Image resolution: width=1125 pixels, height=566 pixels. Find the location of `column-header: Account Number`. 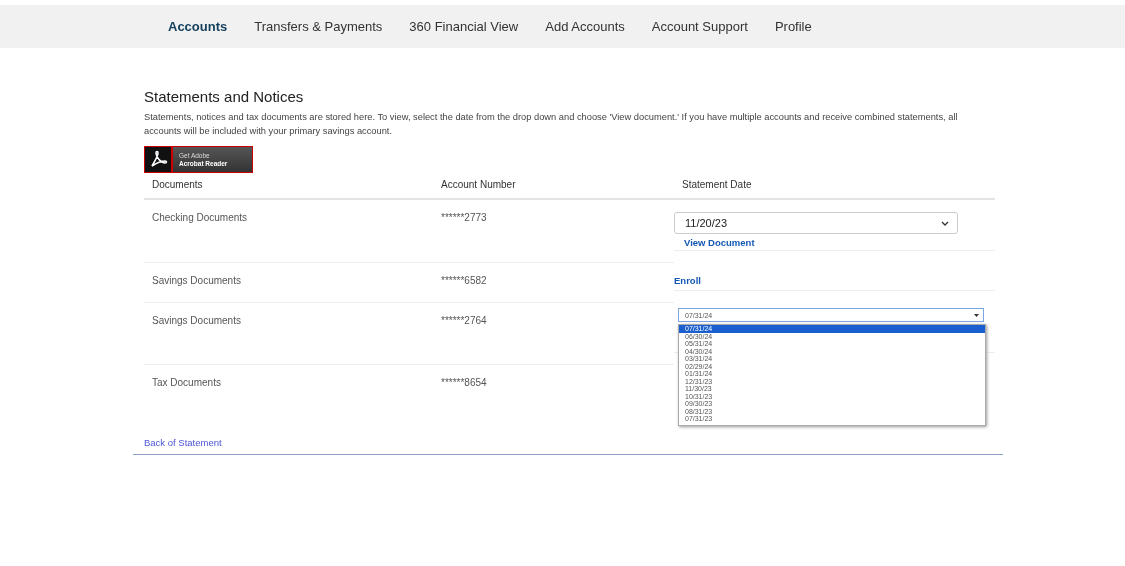

column-header: Account Number is located at coordinates (478, 184).